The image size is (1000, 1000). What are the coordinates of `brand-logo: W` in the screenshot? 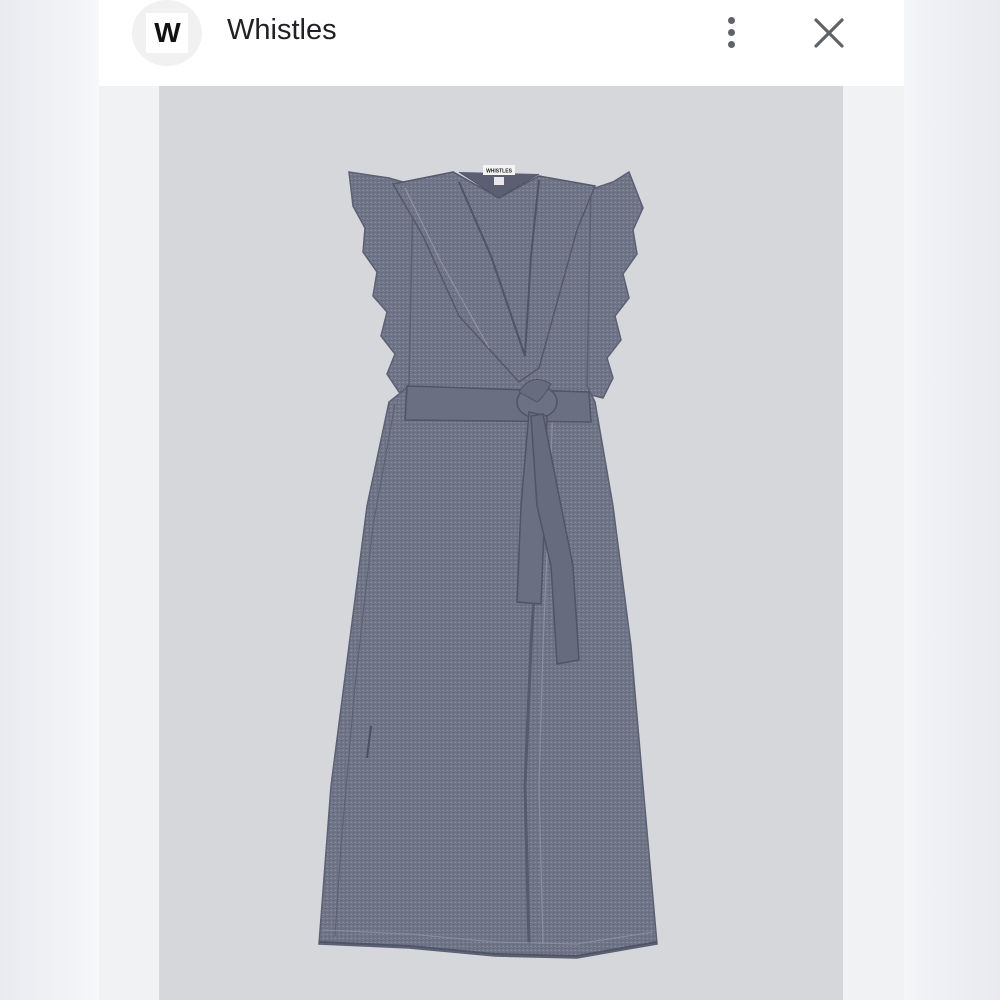 It's located at (167, 33).